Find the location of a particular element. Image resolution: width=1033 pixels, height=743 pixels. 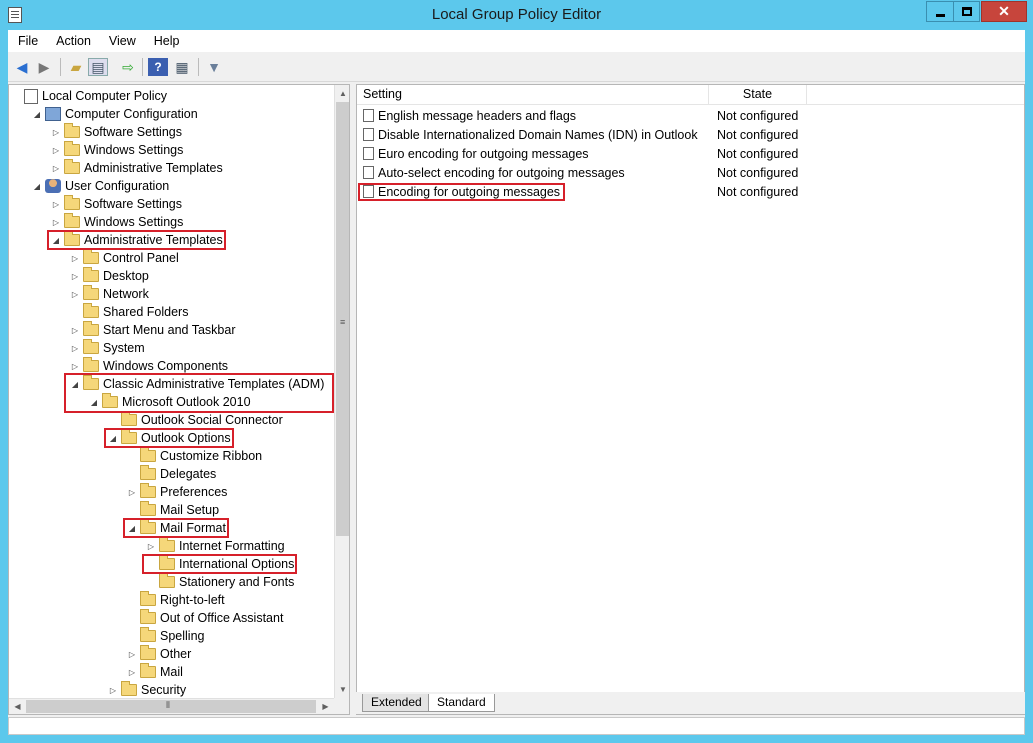

menu-file: File is located at coordinates (27, 41).